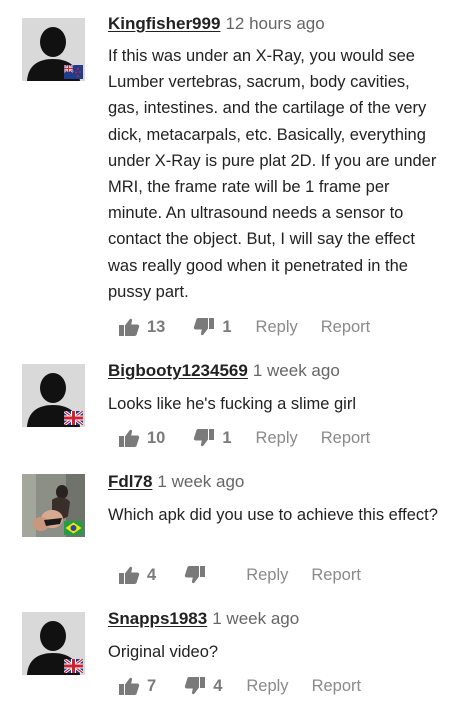 This screenshot has height=710, width=450. I want to click on comment-actions: 10 1 Reply Report, so click(244, 438).